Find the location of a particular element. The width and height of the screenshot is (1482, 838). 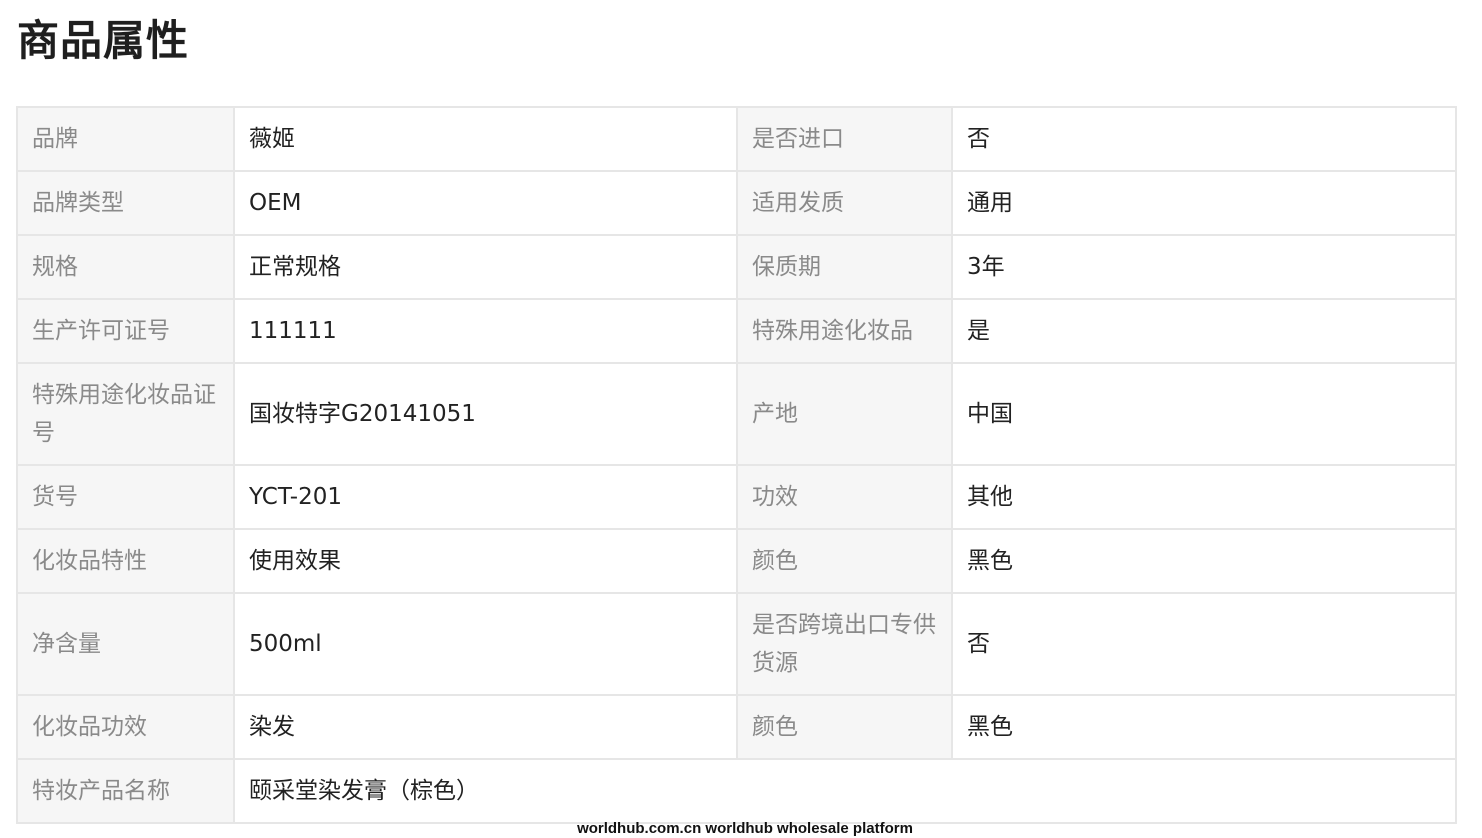

attr-value: 颐采堂染发膏（棕色） is located at coordinates (845, 791).